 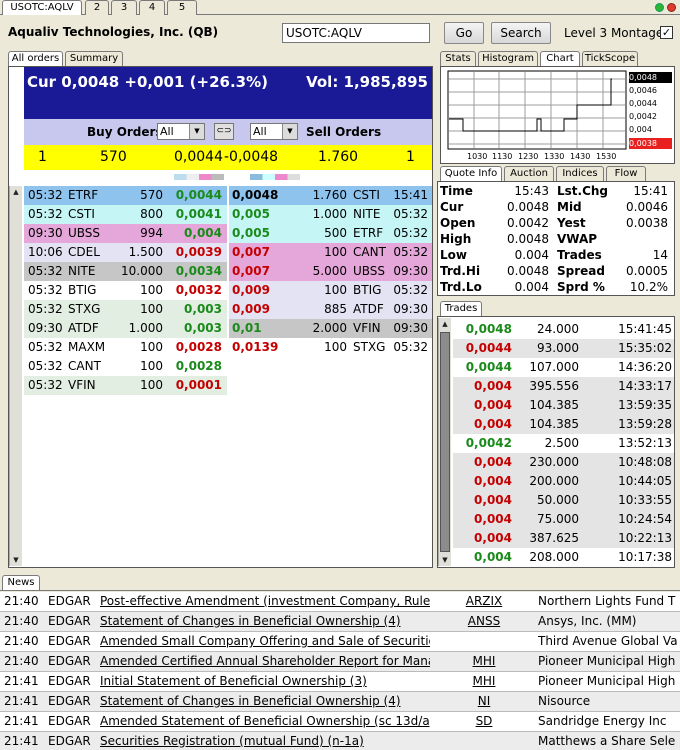 What do you see at coordinates (484, 701) in the screenshot?
I see `news-symbol: NI` at bounding box center [484, 701].